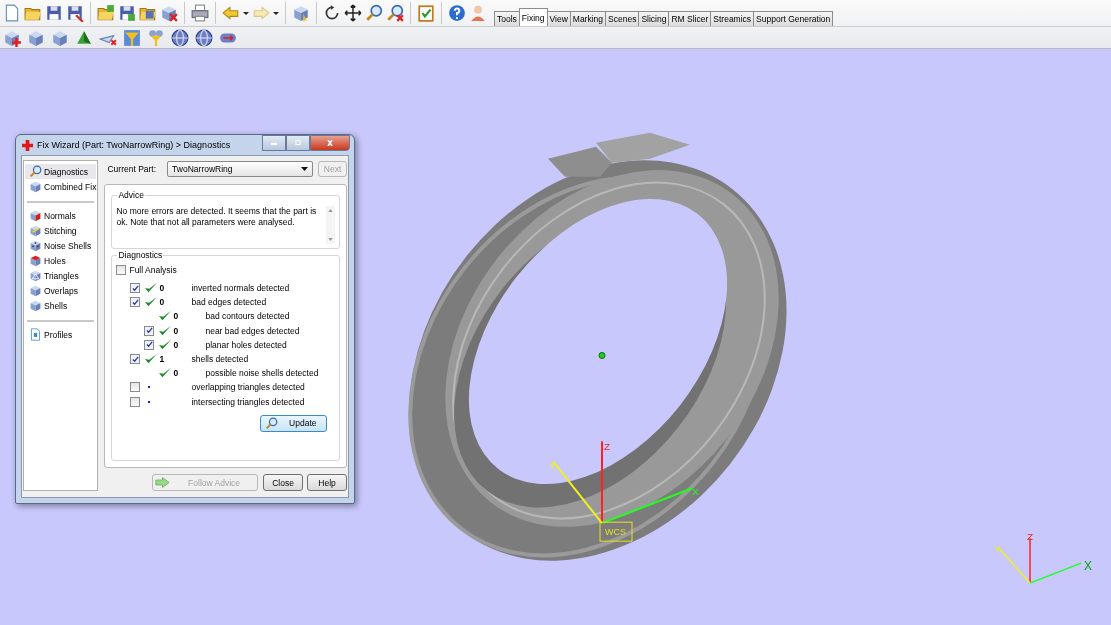  Describe the element at coordinates (61, 334) in the screenshot. I see `nav-item: Profiles` at that location.